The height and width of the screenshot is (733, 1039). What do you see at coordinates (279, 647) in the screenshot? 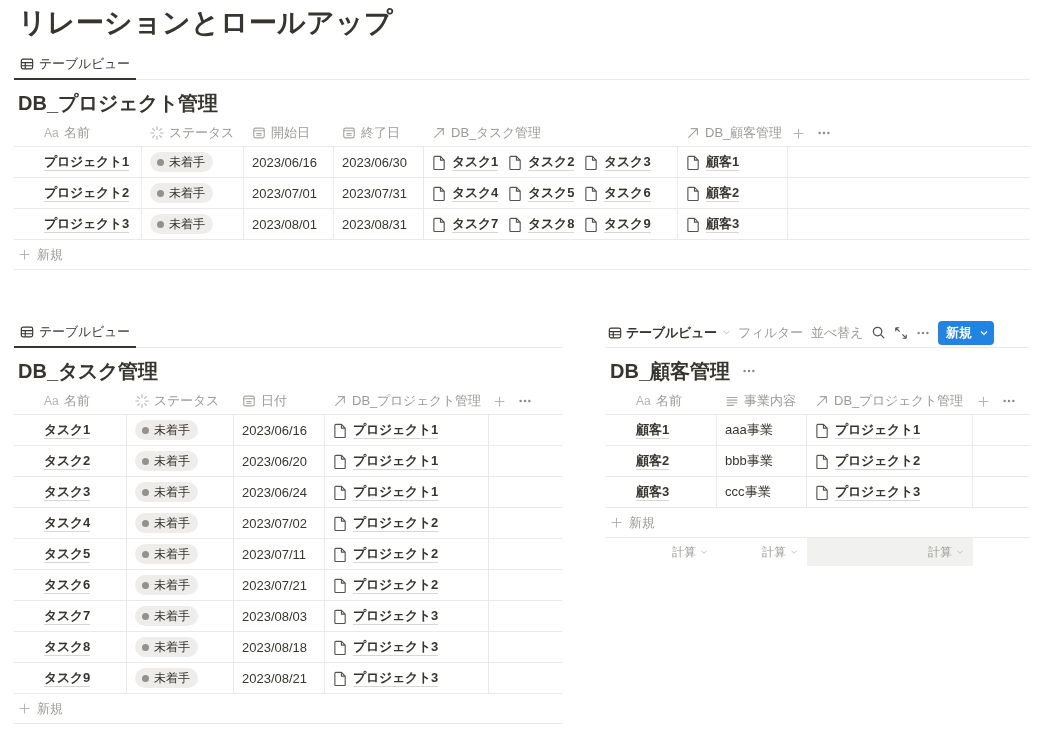
I see `table-cell: 2023/08/18` at bounding box center [279, 647].